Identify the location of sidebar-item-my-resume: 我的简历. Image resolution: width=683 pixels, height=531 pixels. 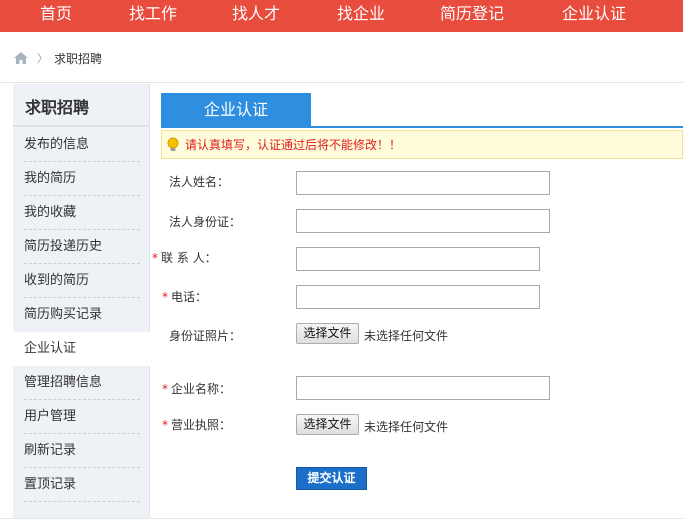
(81, 179).